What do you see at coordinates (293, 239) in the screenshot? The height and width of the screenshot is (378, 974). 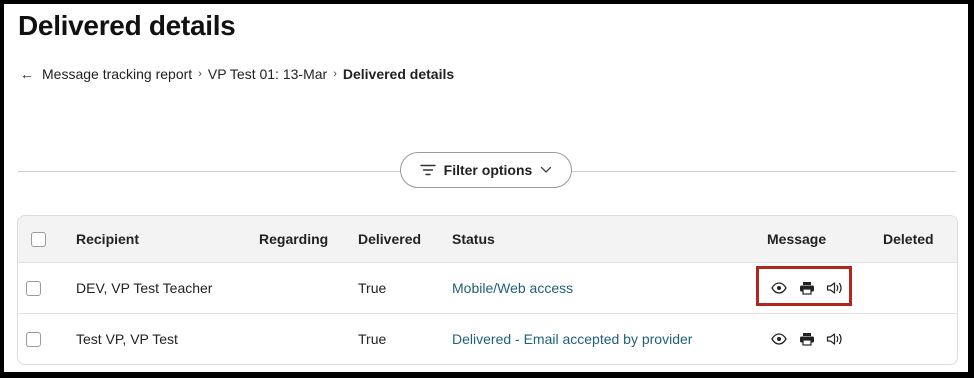 I see `header-regarding: Regarding` at bounding box center [293, 239].